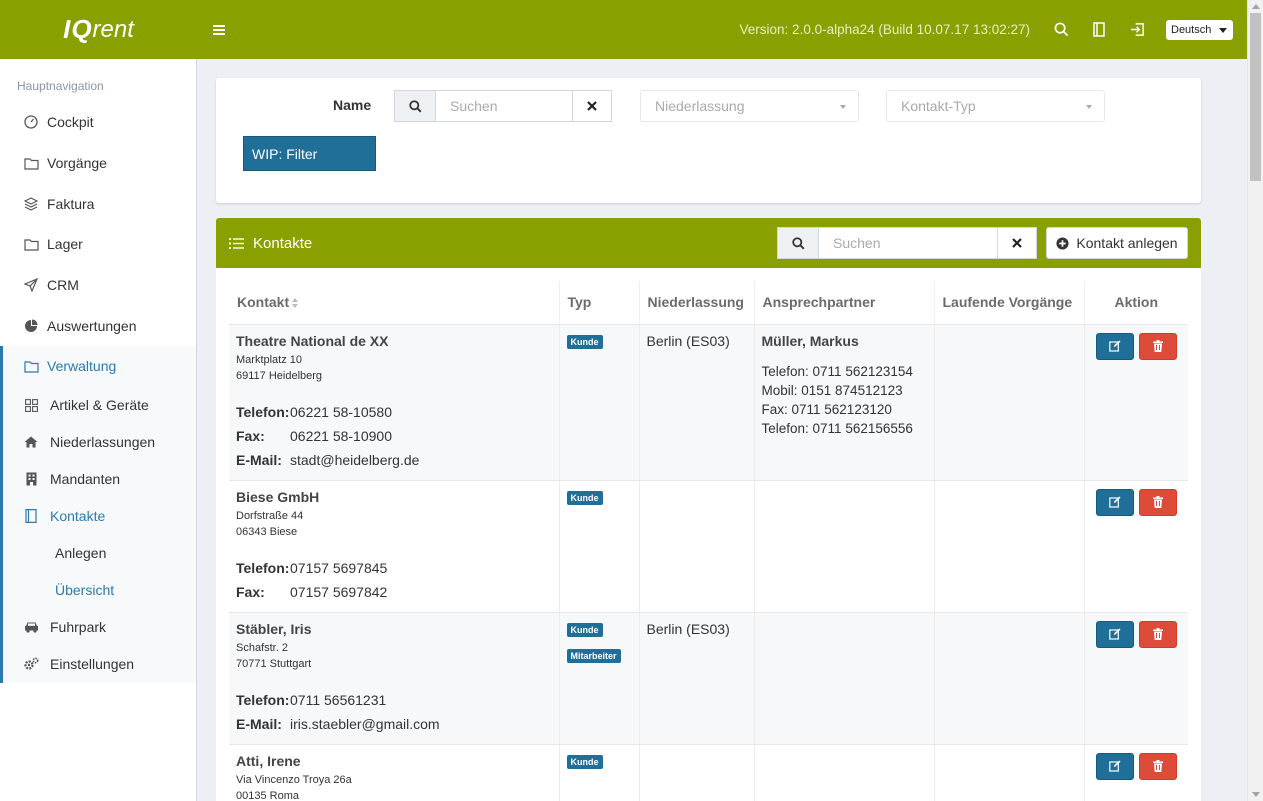  I want to click on contact-line: Telefon: 07157 5697845, so click(394, 568).